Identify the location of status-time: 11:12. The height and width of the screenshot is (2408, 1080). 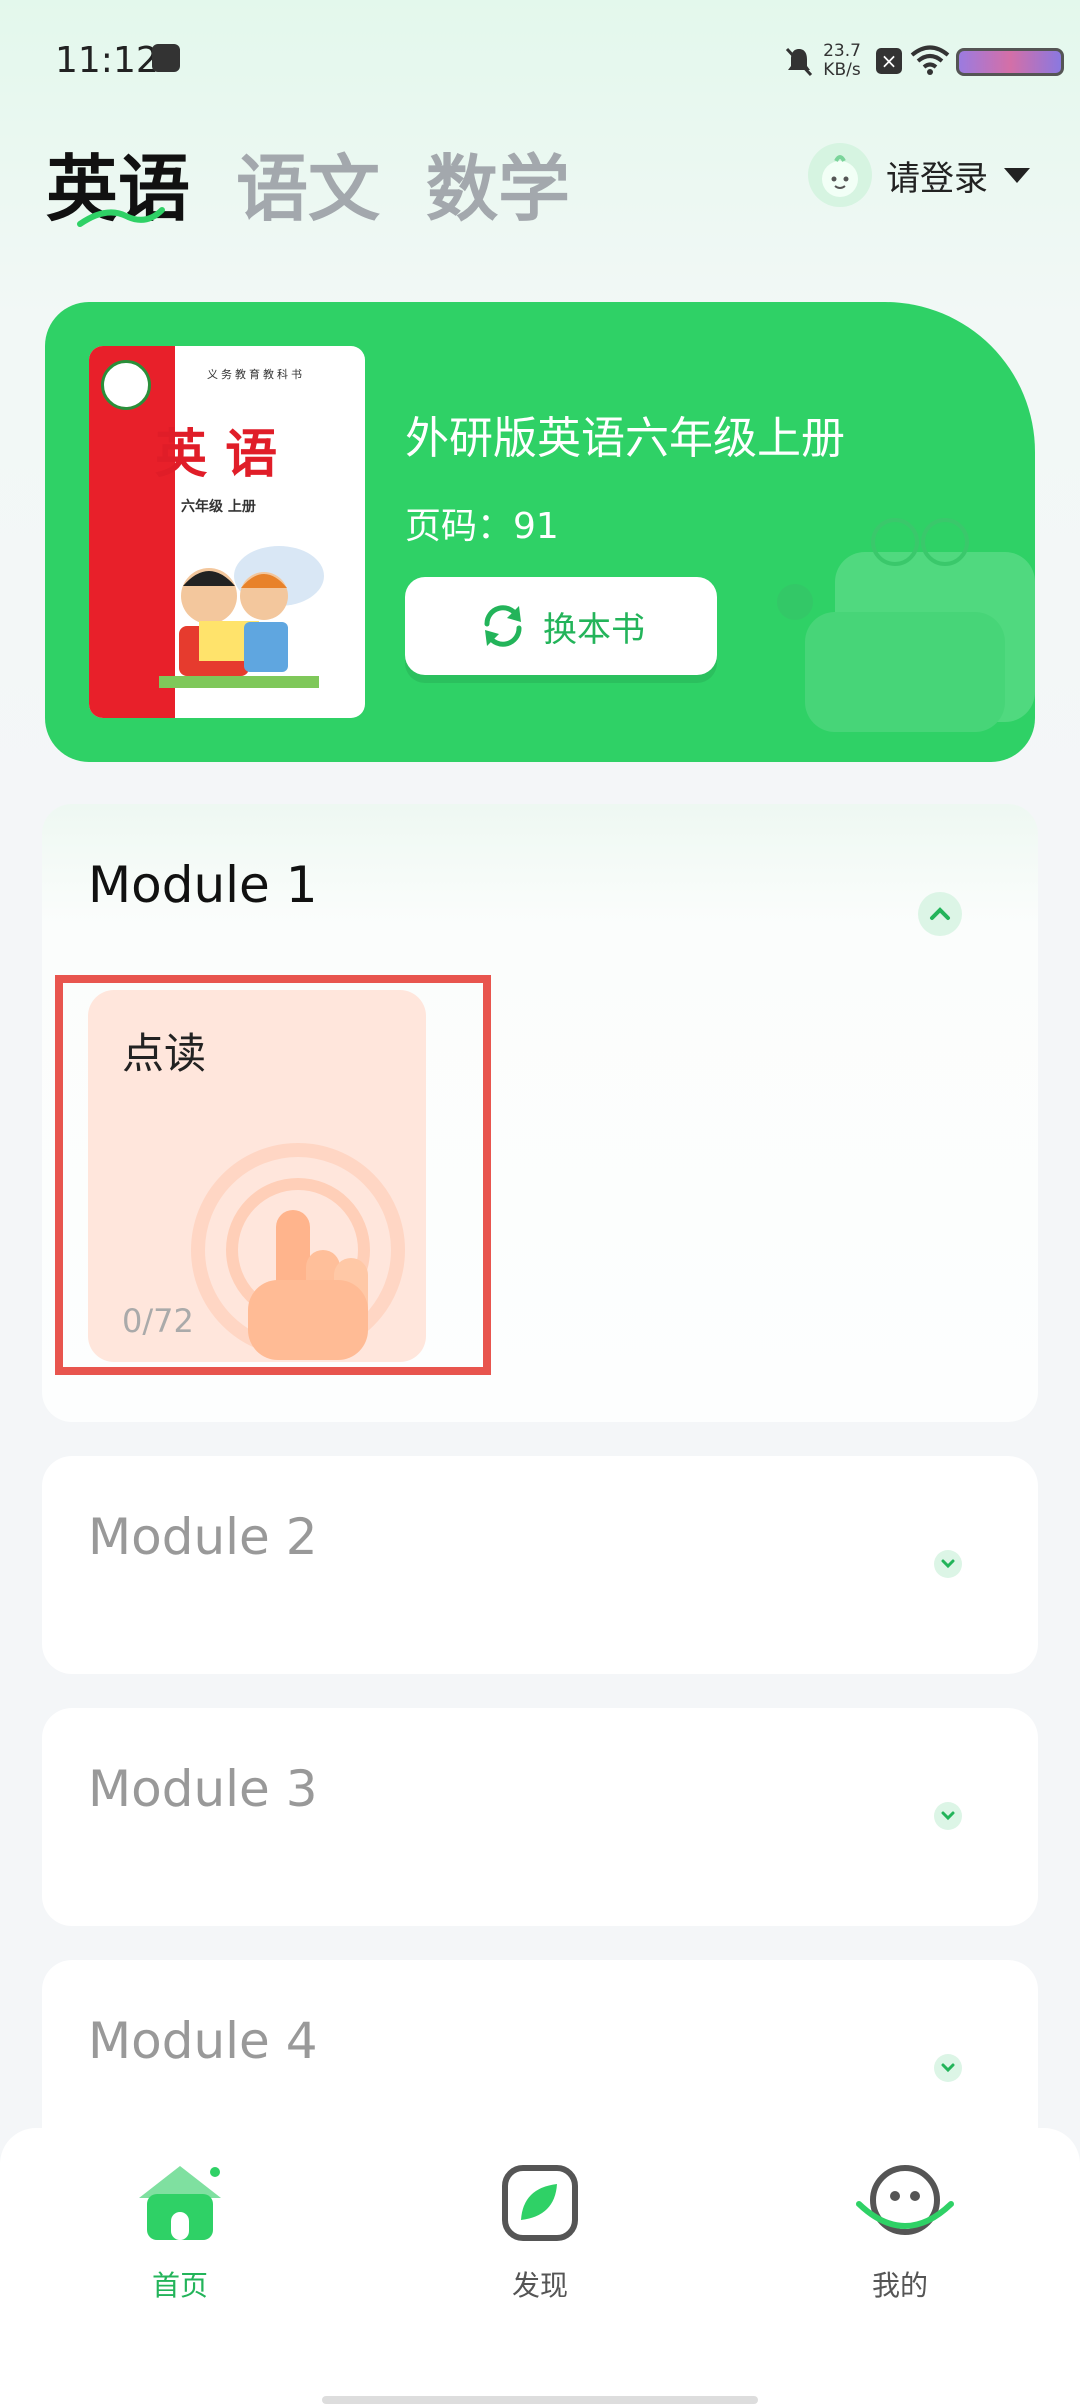
(107, 60).